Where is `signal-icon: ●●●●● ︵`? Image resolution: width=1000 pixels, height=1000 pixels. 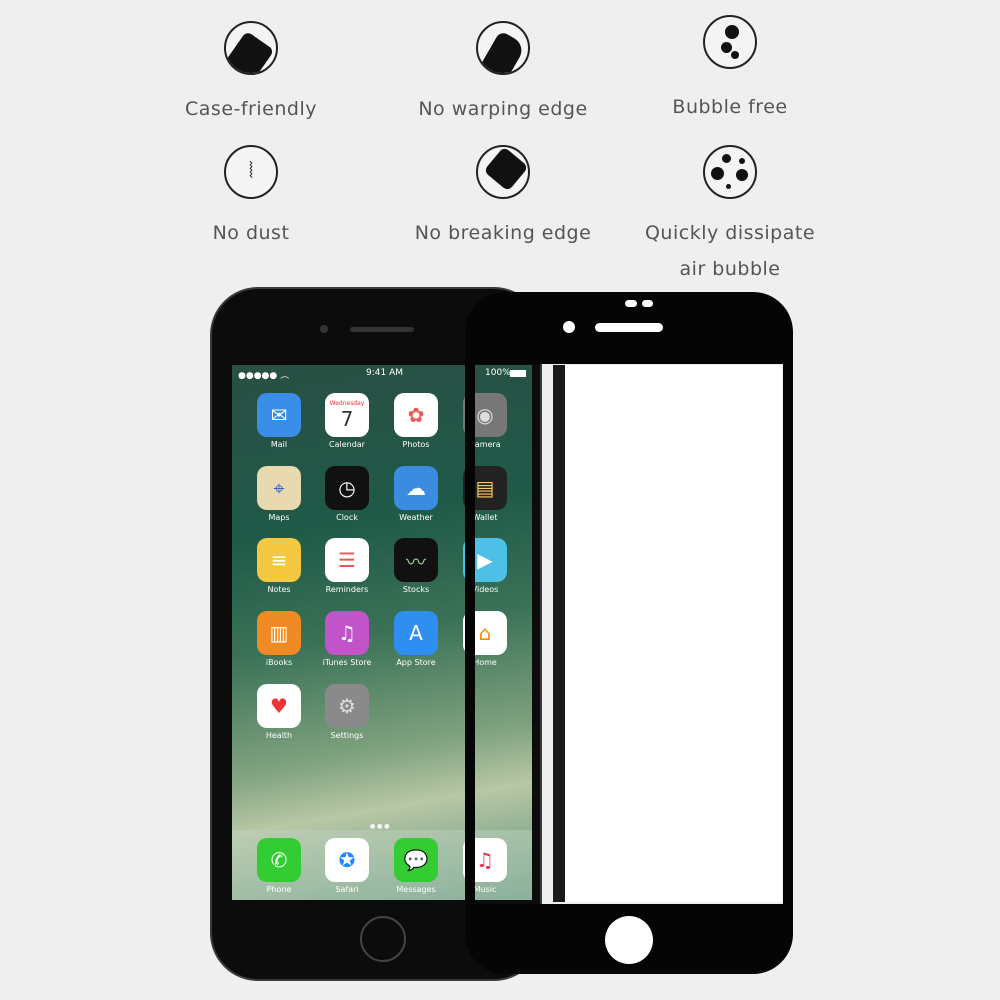 signal-icon: ●●●●● ︵ is located at coordinates (264, 376).